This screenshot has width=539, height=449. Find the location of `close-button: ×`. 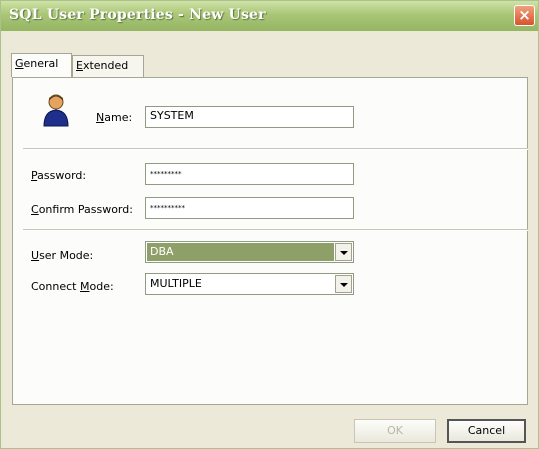

close-button: × is located at coordinates (524, 15).